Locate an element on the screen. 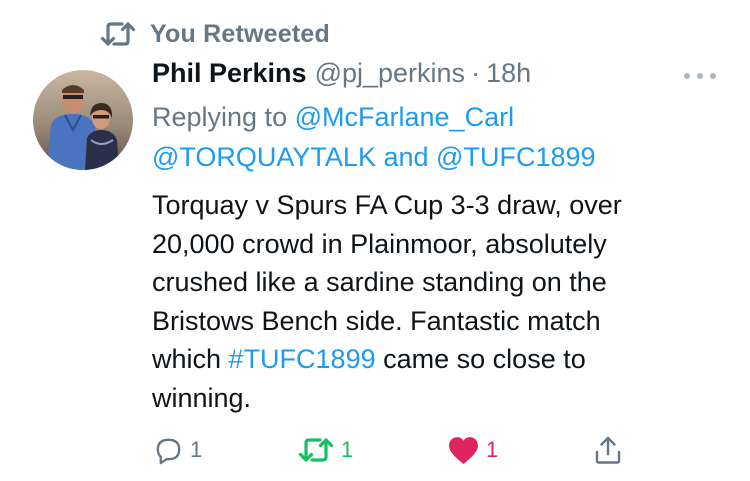 The width and height of the screenshot is (750, 481). mention-mcfarlane-carl: @McFarlane_Carl is located at coordinates (404, 117).